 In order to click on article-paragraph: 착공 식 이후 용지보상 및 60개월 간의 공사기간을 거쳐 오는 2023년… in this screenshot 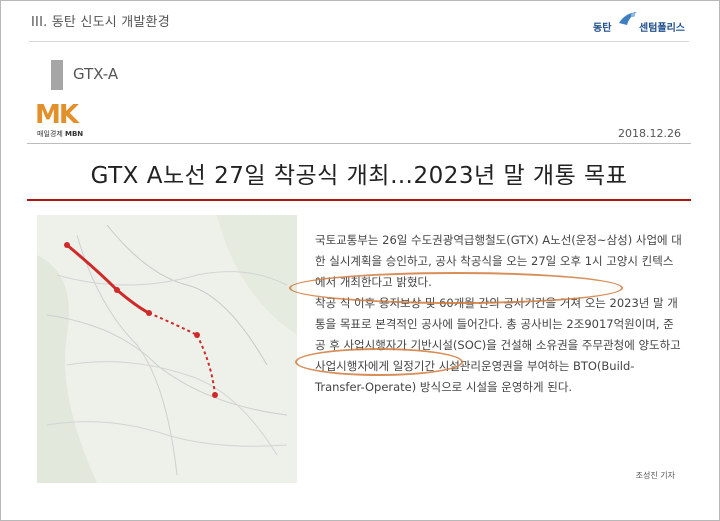, I will do `click(498, 345)`.